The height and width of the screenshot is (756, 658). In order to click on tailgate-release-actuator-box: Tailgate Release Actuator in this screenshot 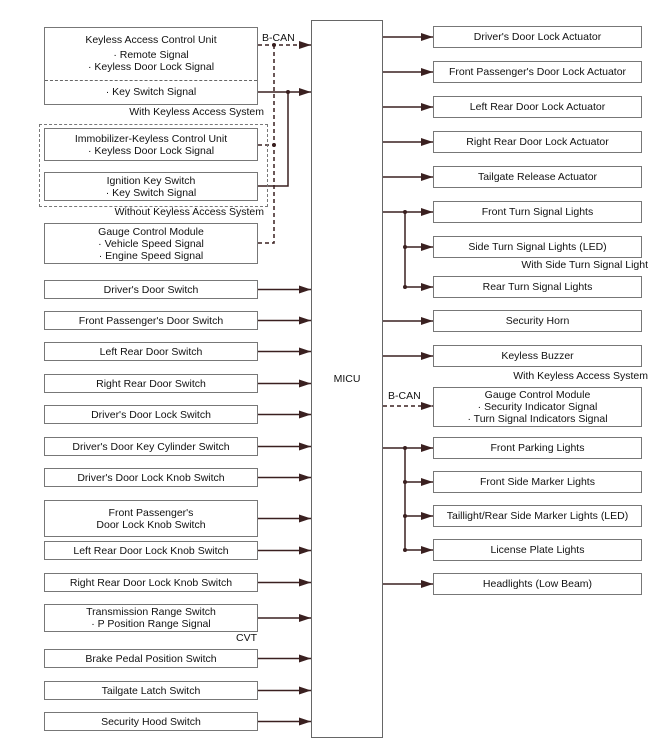, I will do `click(537, 177)`.